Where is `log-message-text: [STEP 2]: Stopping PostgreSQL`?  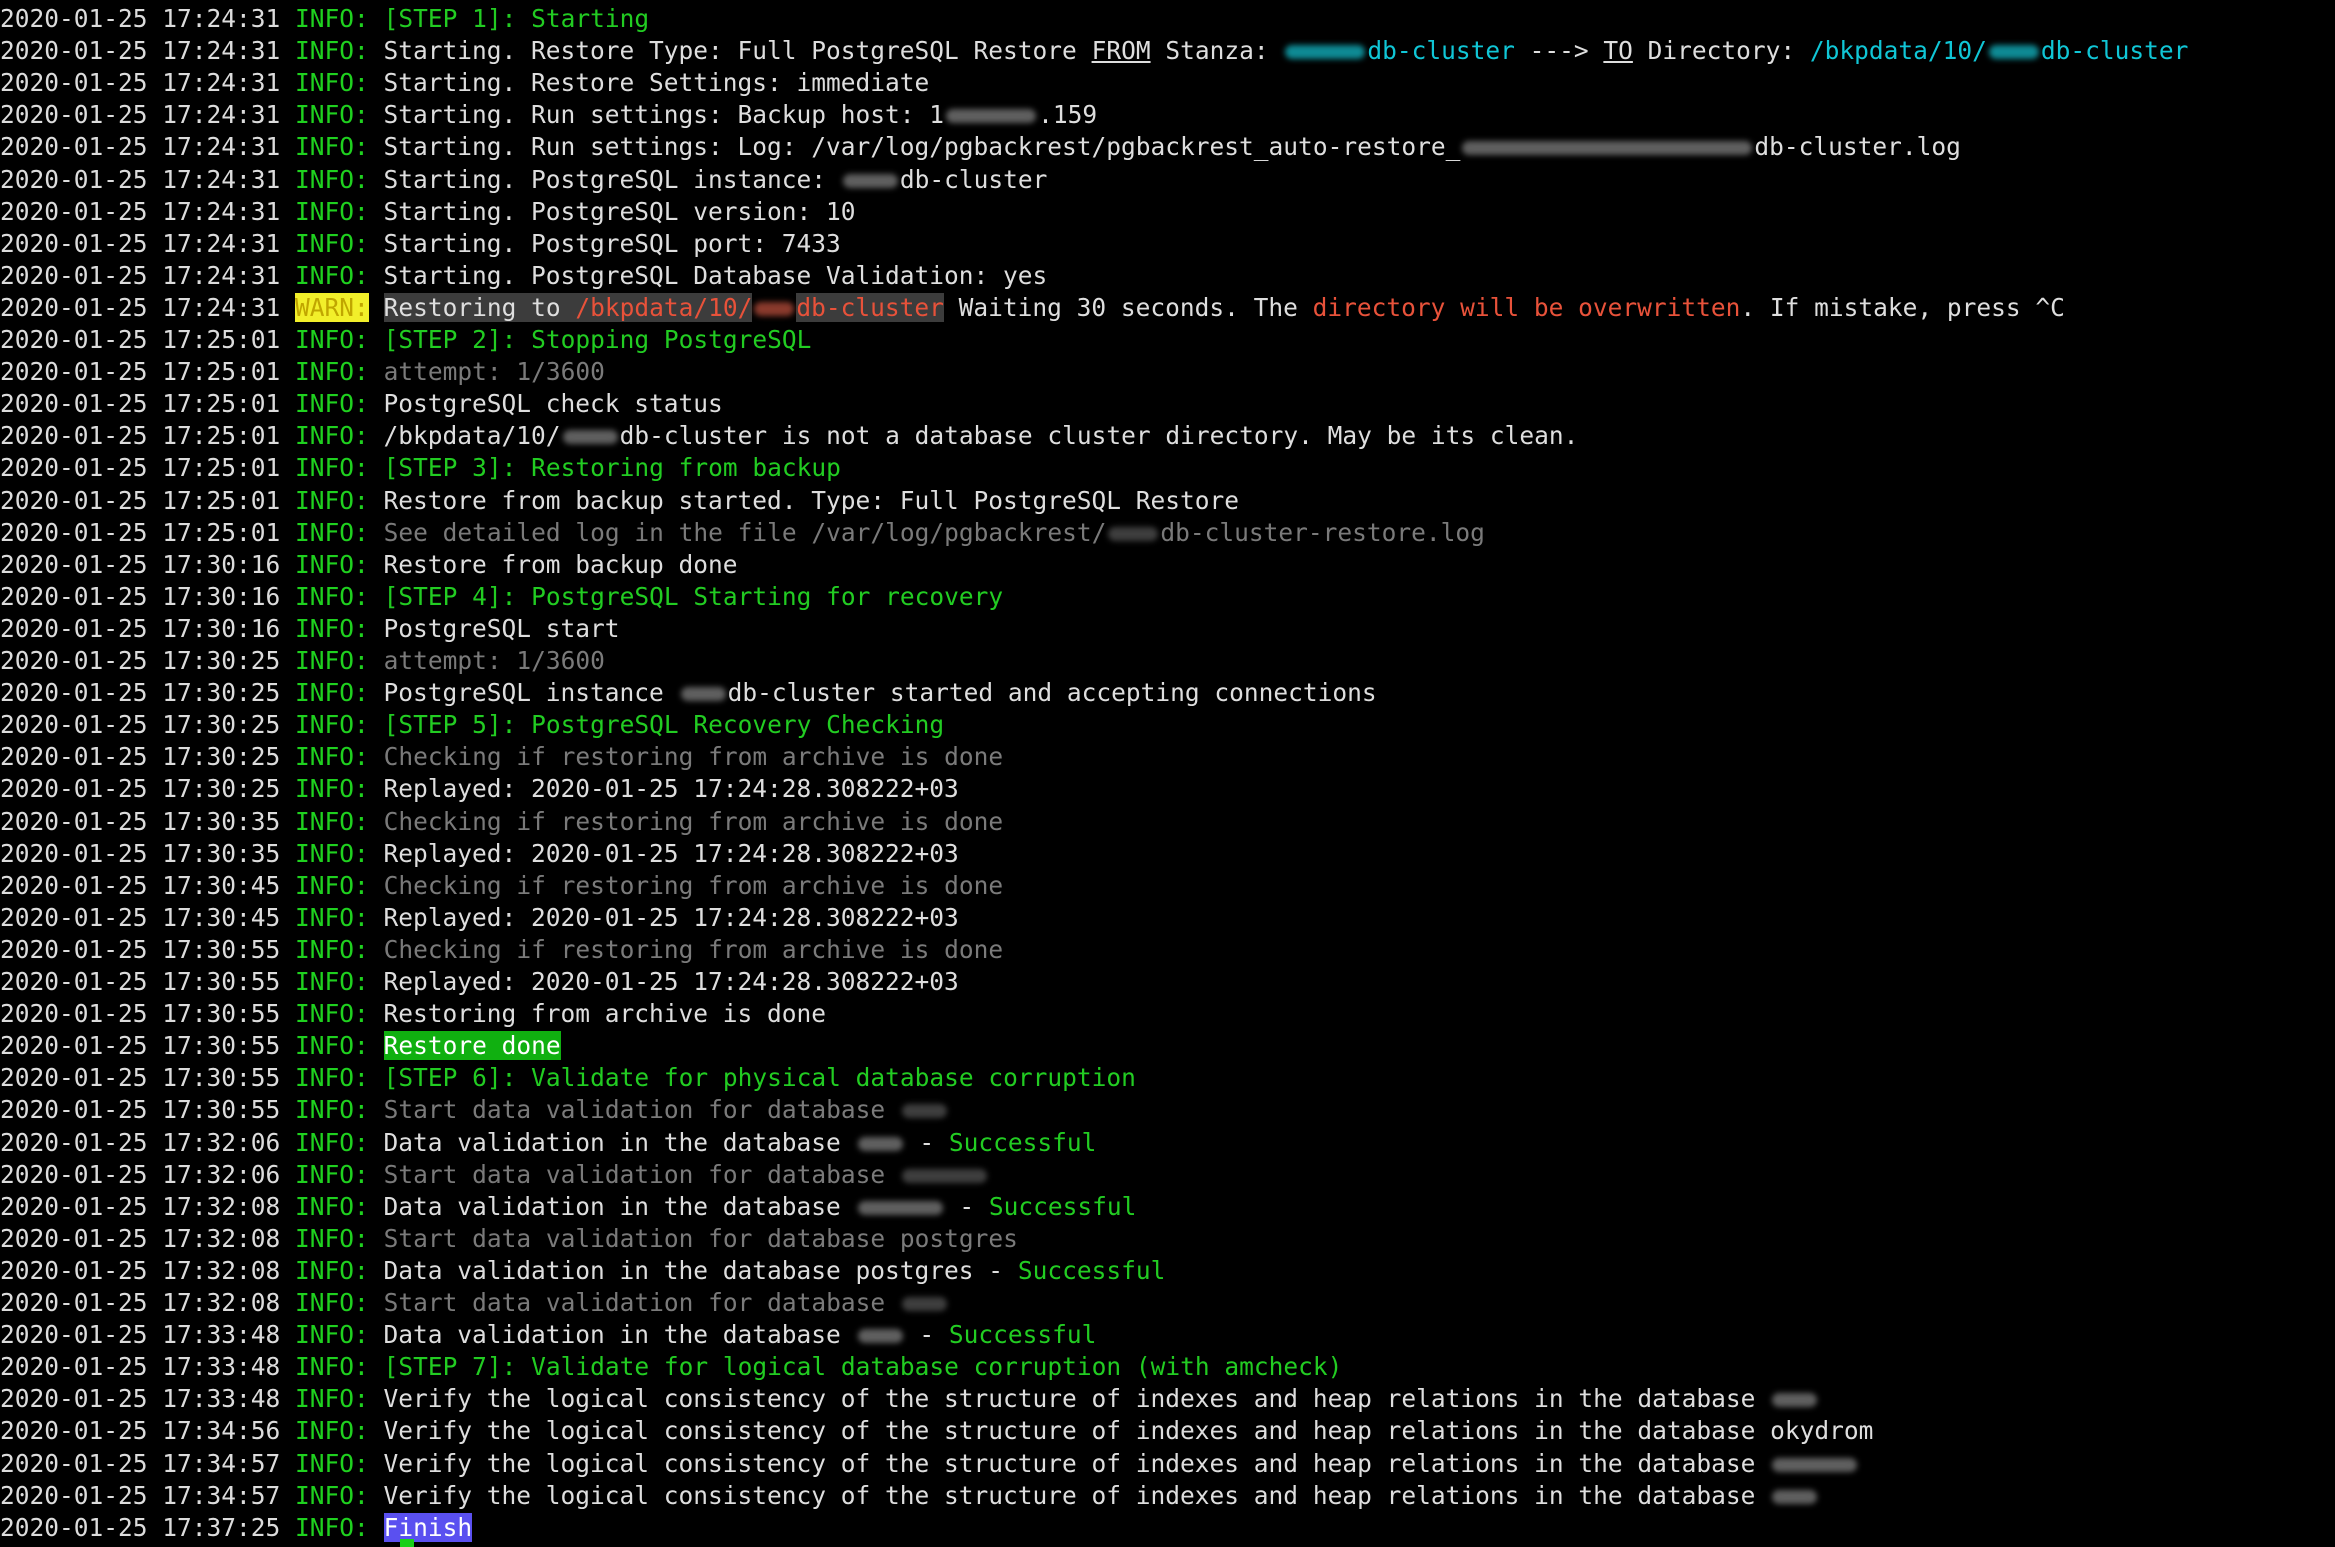
log-message-text: [STEP 2]: Stopping PostgreSQL is located at coordinates (597, 339).